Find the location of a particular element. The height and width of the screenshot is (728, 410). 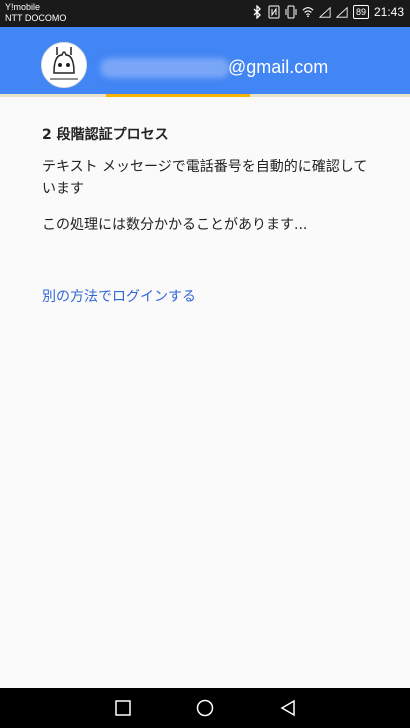

progress-bar-fill is located at coordinates (178, 95).